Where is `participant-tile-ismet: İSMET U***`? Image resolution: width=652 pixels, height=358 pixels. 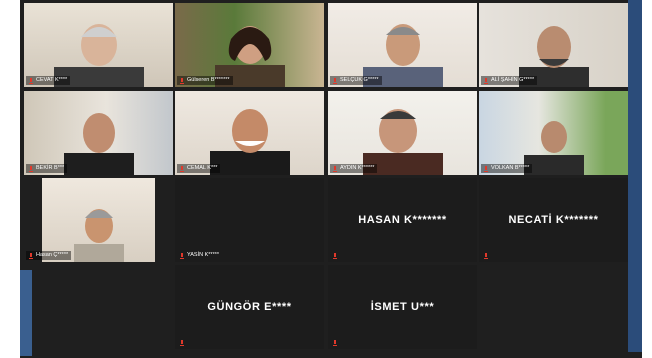 participant-tile-ismet: İSMET U*** is located at coordinates (402, 307).